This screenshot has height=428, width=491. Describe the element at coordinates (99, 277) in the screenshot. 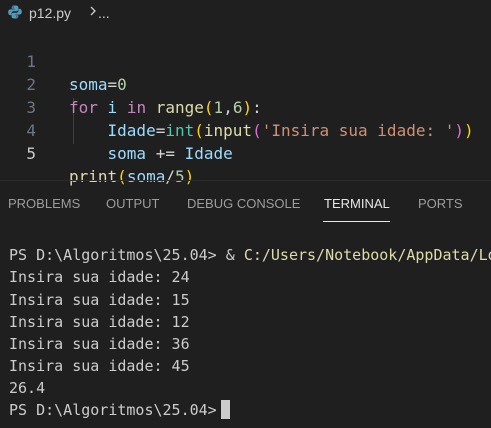

I see `terminal-output-line: Insira sua idade: 24` at that location.